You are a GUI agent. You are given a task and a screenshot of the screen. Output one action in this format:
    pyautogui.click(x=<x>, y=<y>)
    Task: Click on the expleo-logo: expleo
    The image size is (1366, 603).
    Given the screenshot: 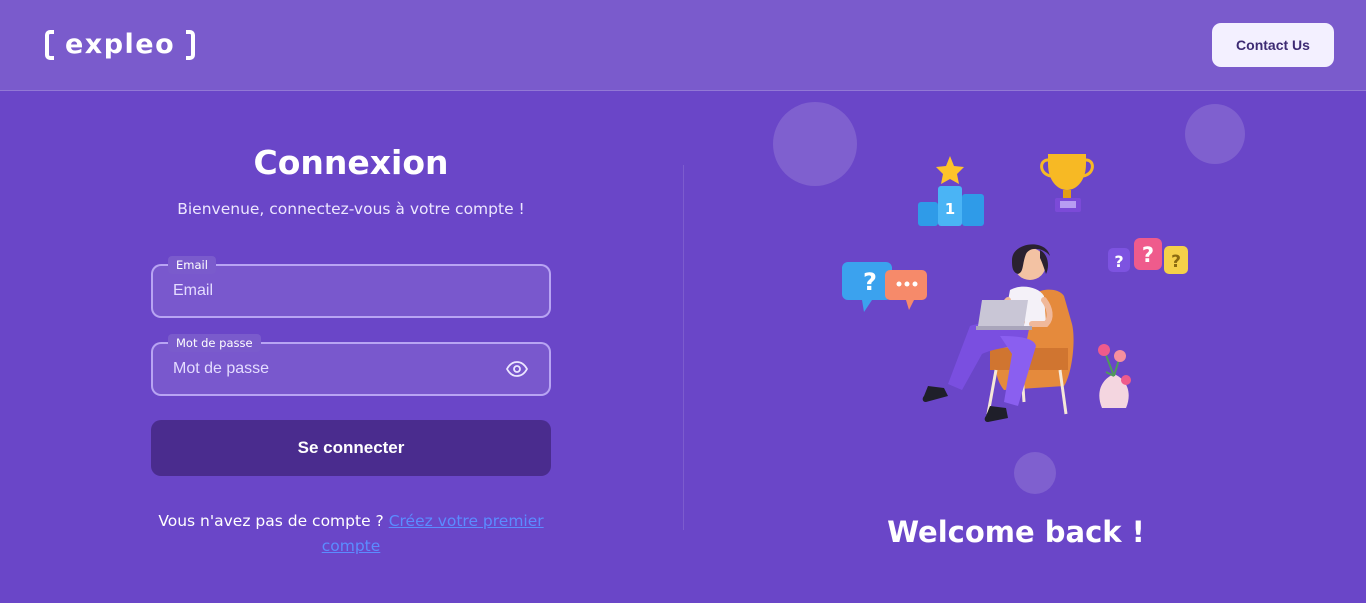 What is the action you would take?
    pyautogui.click(x=120, y=45)
    